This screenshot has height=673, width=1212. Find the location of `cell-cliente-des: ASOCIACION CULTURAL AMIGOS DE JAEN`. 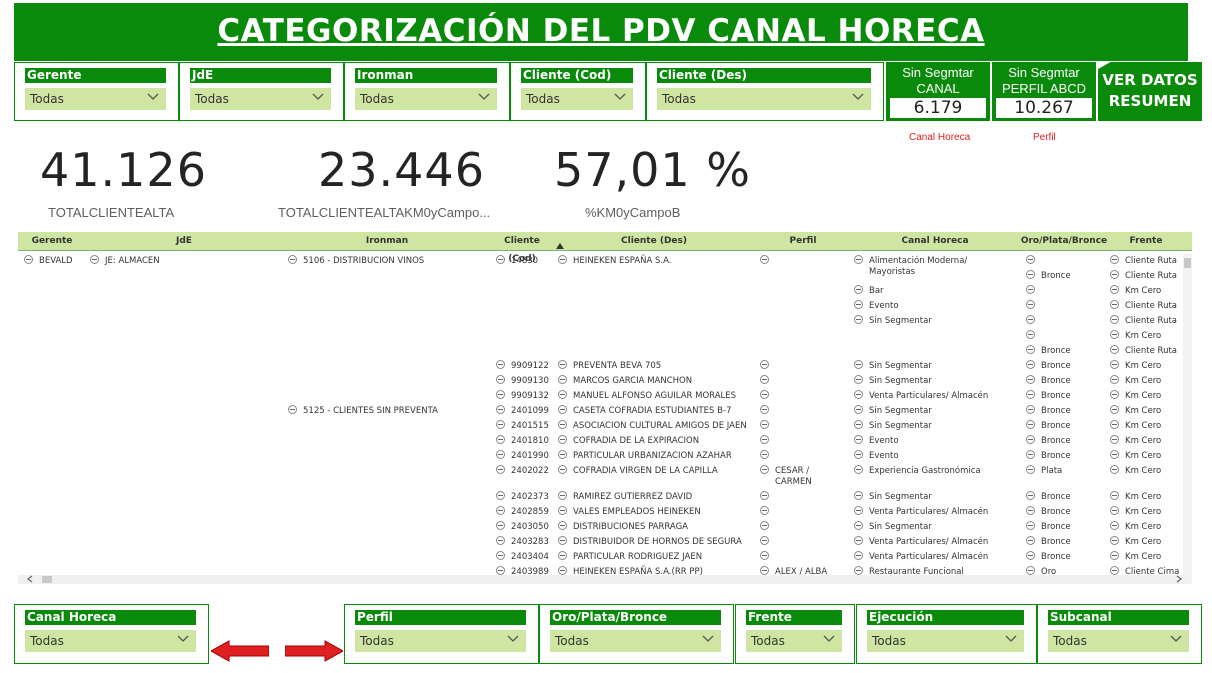

cell-cliente-des: ASOCIACION CULTURAL AMIGOS DE JAEN is located at coordinates (652, 426).